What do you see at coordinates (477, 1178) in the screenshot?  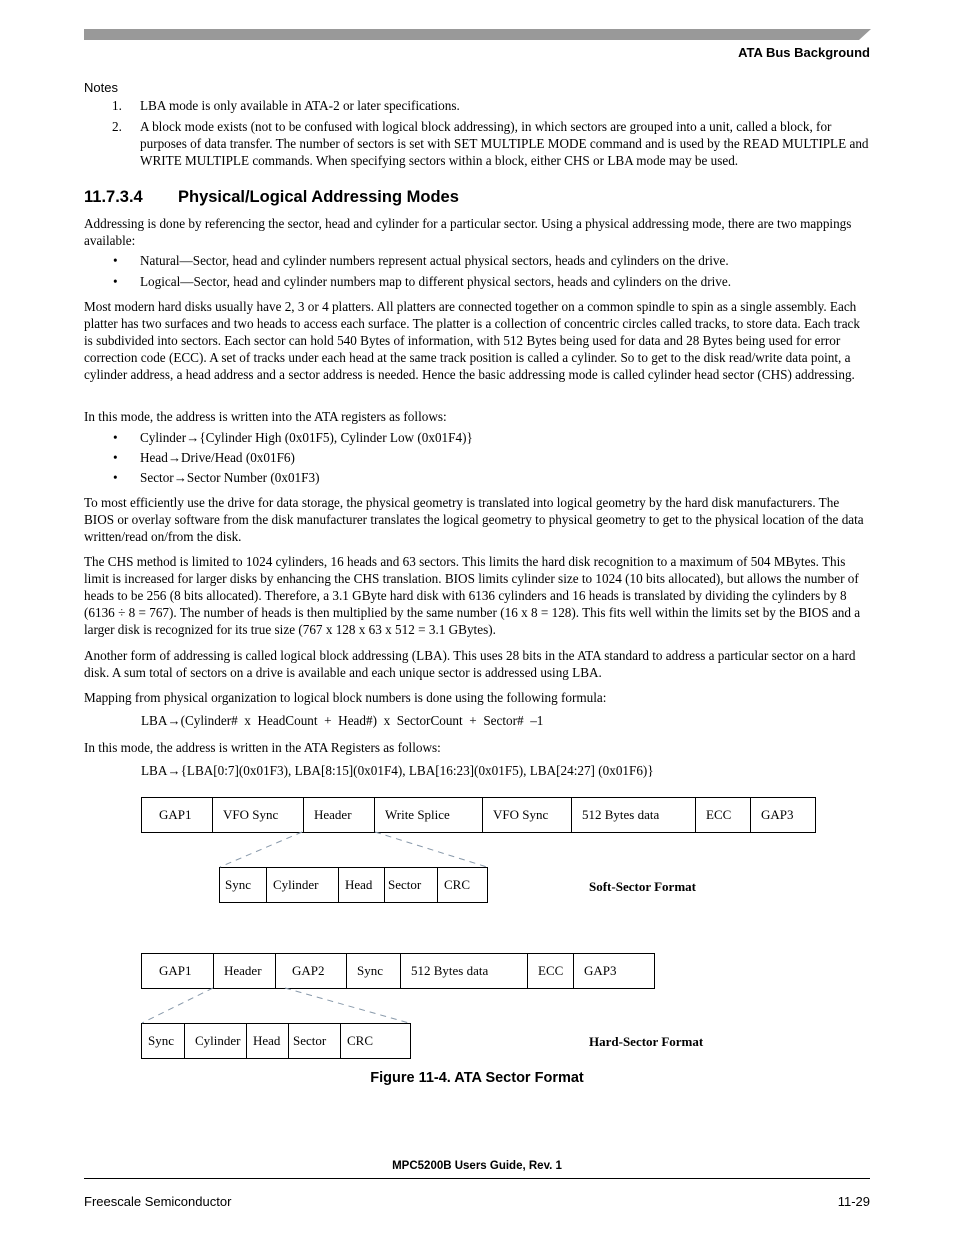 I see `footer-divider` at bounding box center [477, 1178].